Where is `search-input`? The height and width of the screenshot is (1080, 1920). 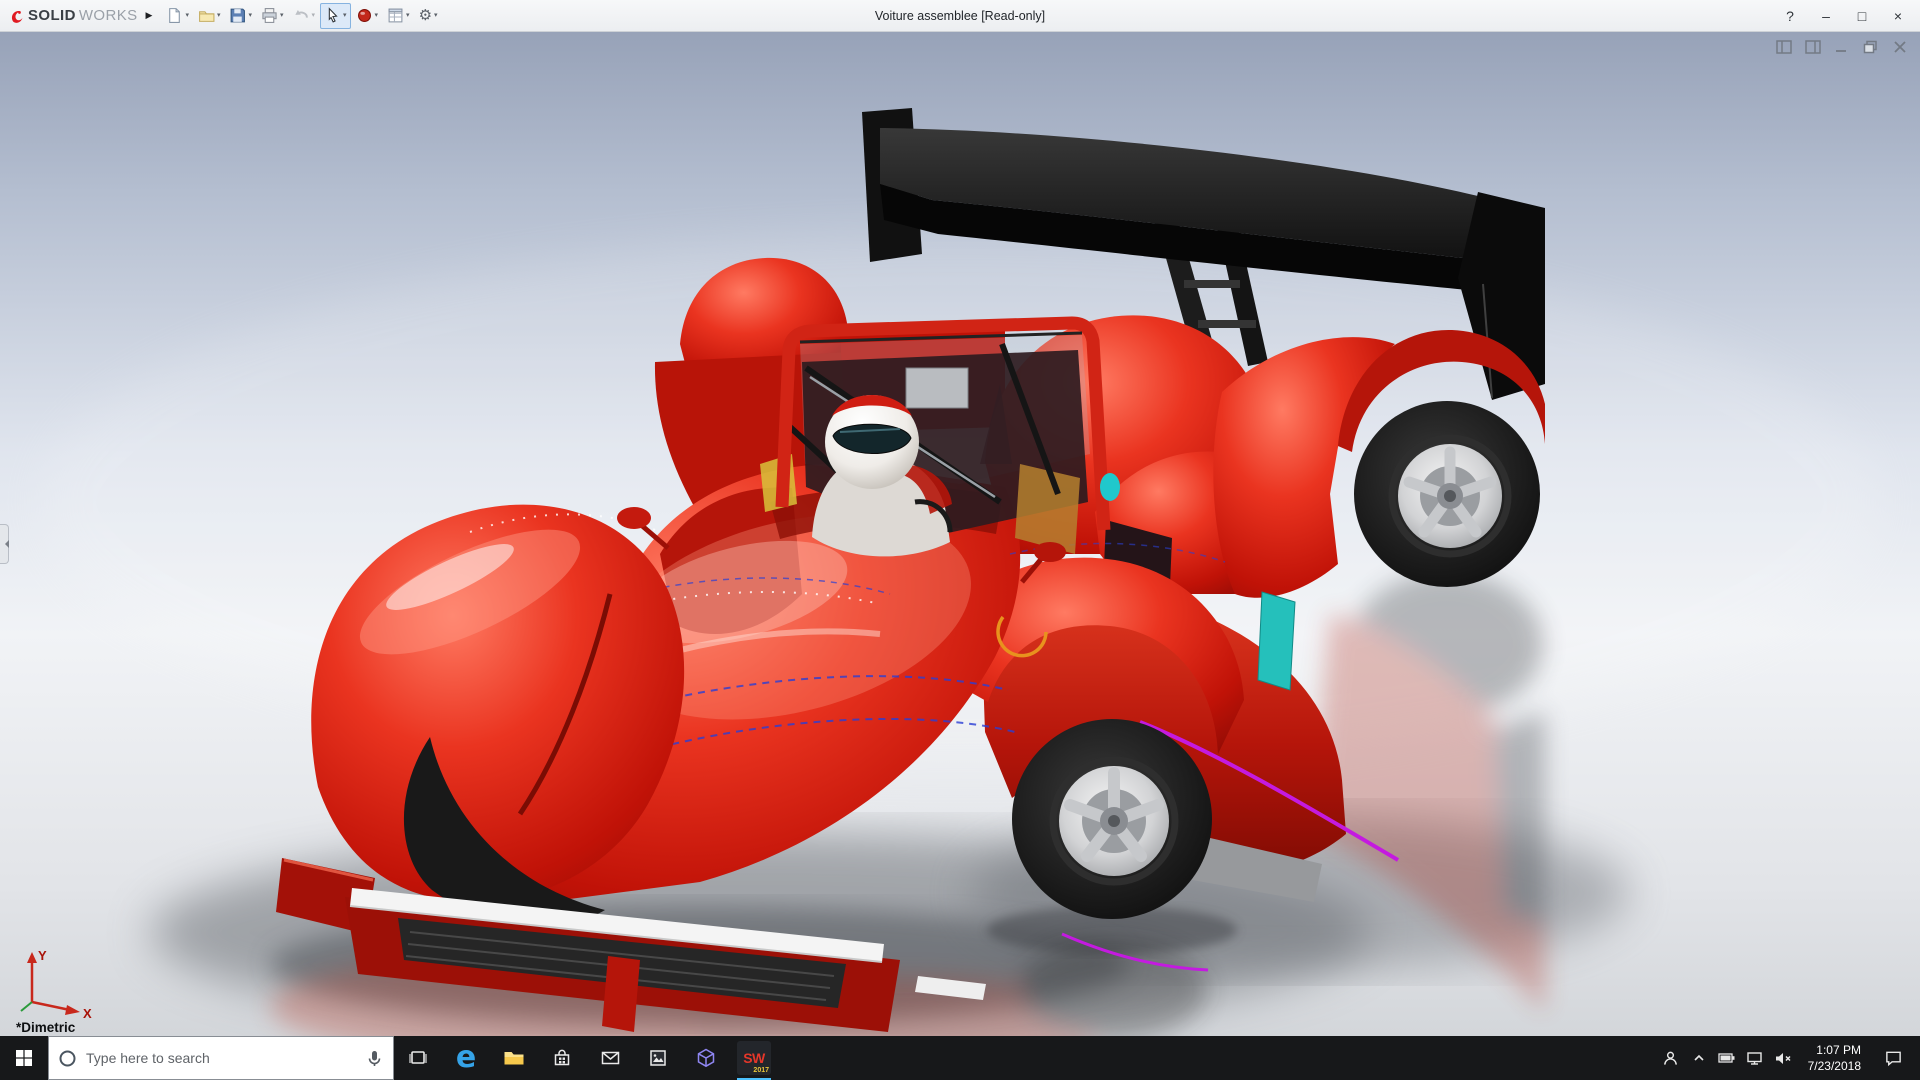 search-input is located at coordinates (221, 1058).